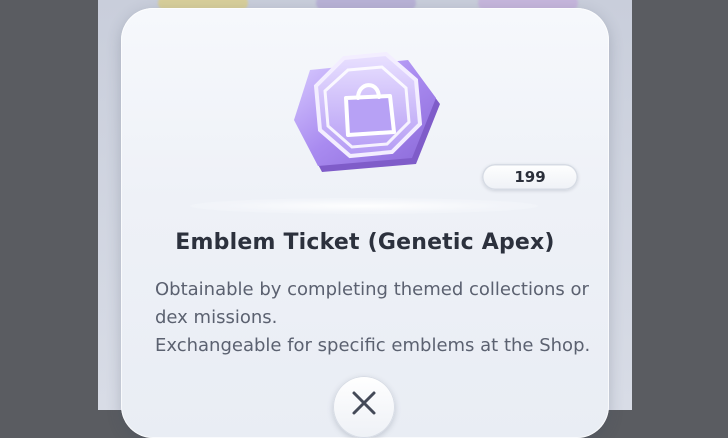  I want to click on item-count-badge: 199, so click(530, 177).